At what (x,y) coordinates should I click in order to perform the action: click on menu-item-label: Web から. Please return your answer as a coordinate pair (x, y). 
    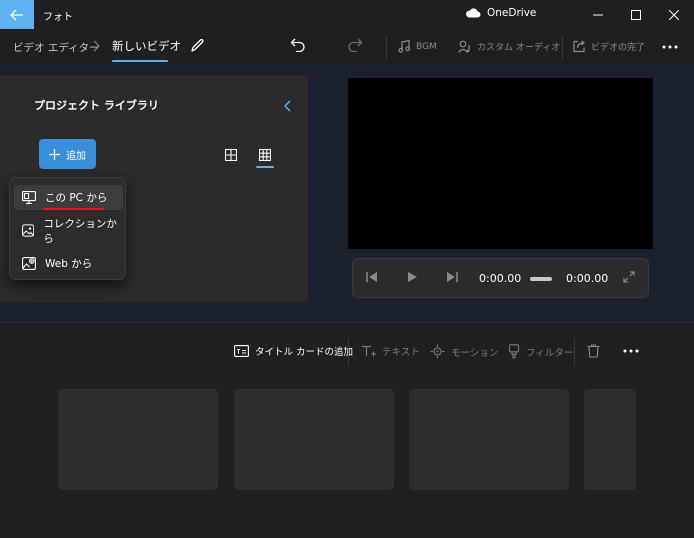
    Looking at the image, I should click on (69, 264).